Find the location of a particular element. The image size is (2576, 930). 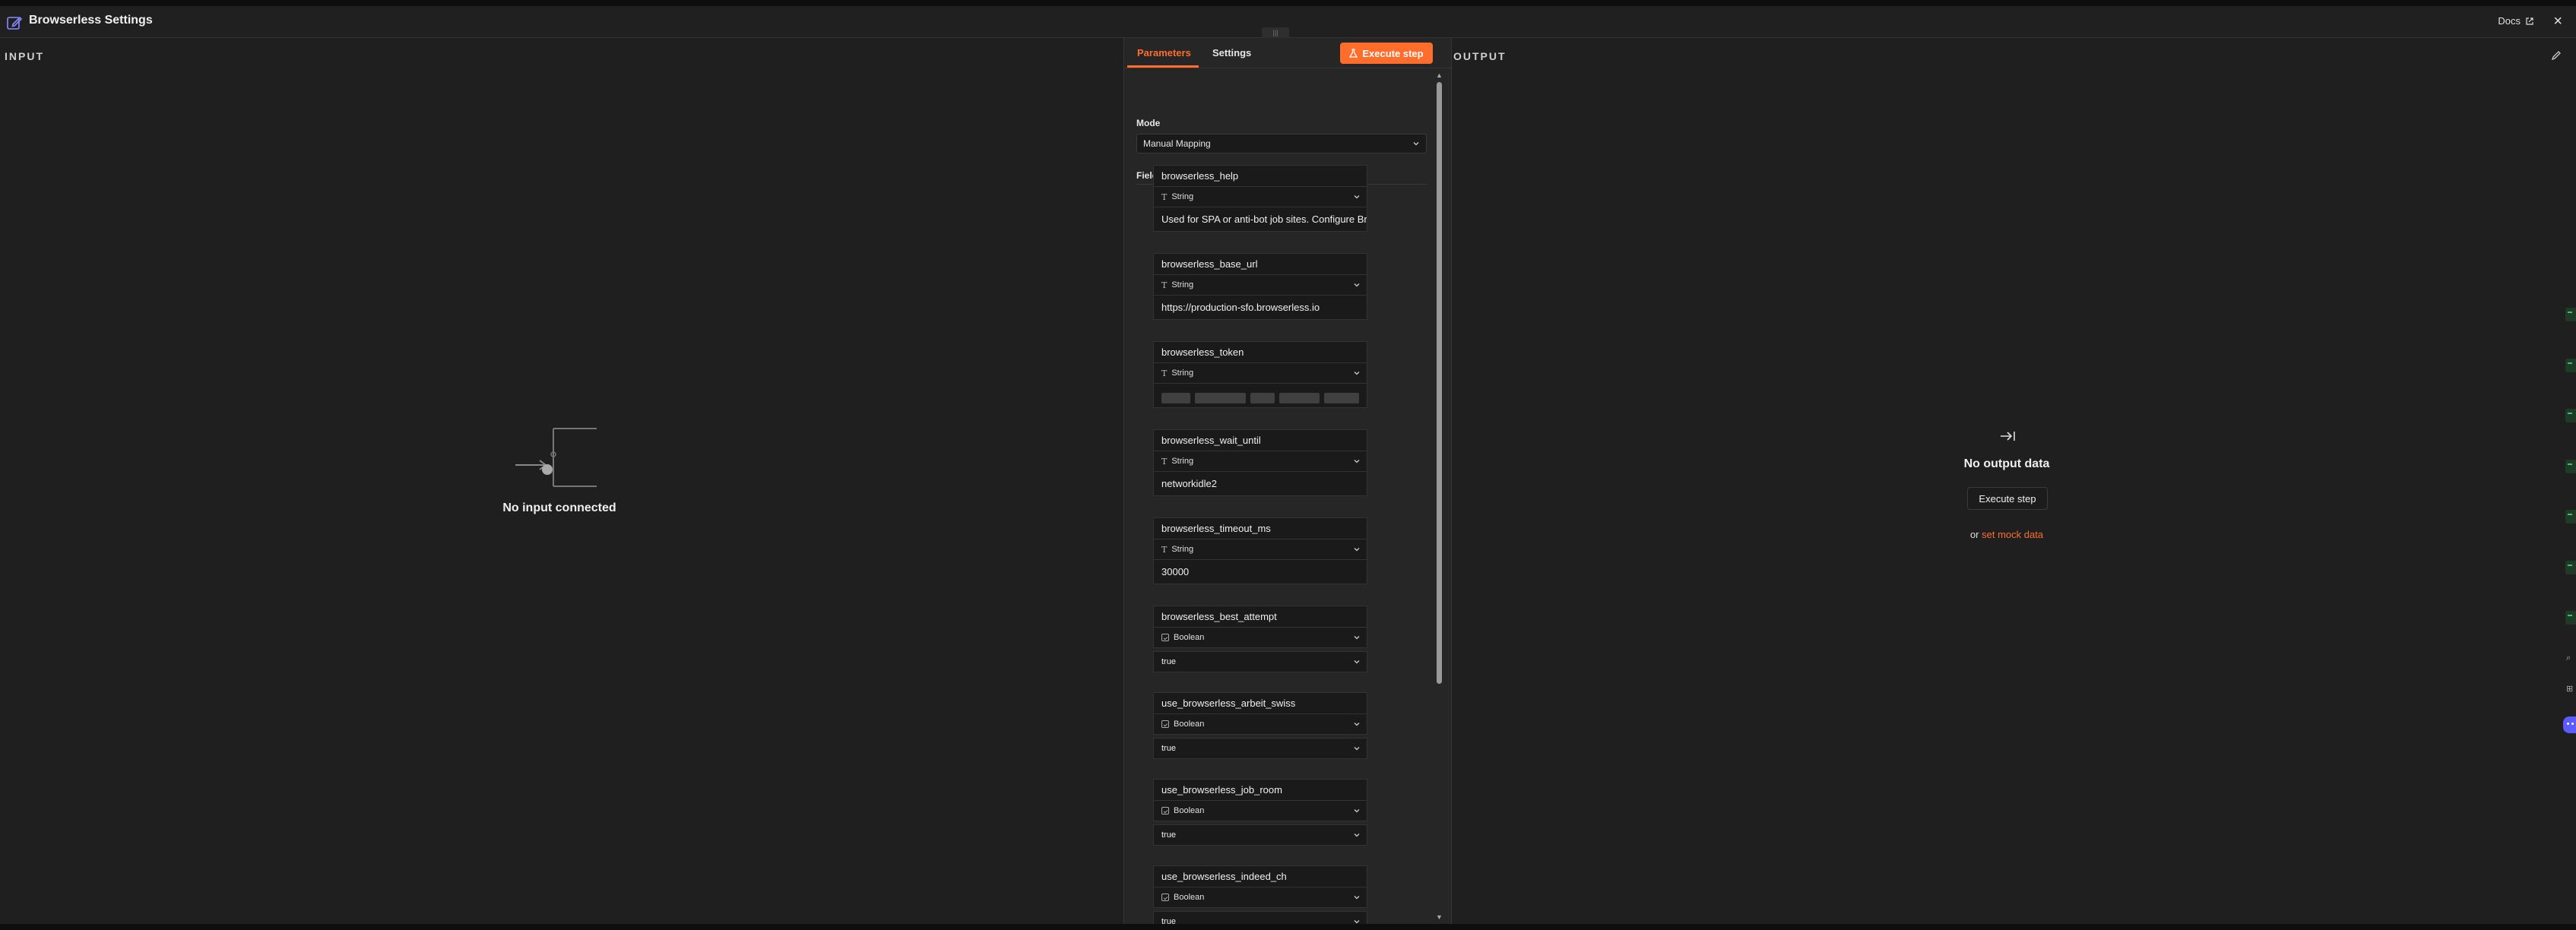

field-value-input: networkidle2 is located at coordinates (1260, 484).